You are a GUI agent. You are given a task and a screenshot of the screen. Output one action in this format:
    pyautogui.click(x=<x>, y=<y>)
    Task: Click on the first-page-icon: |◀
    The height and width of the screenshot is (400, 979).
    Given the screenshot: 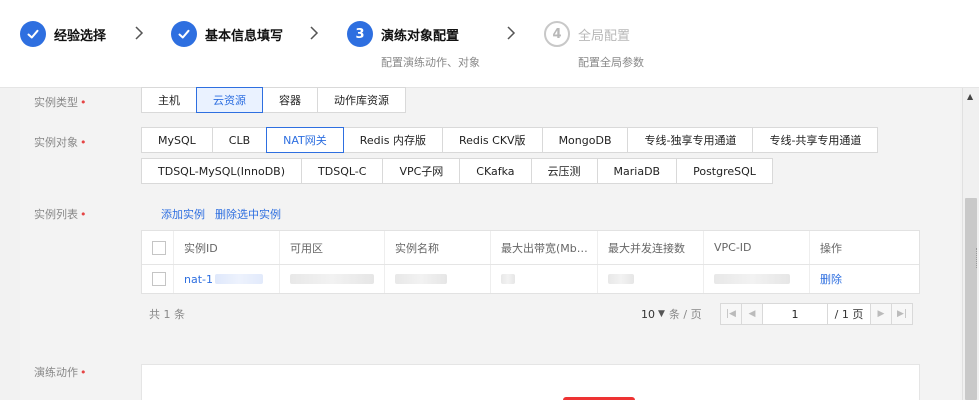 What is the action you would take?
    pyautogui.click(x=731, y=314)
    